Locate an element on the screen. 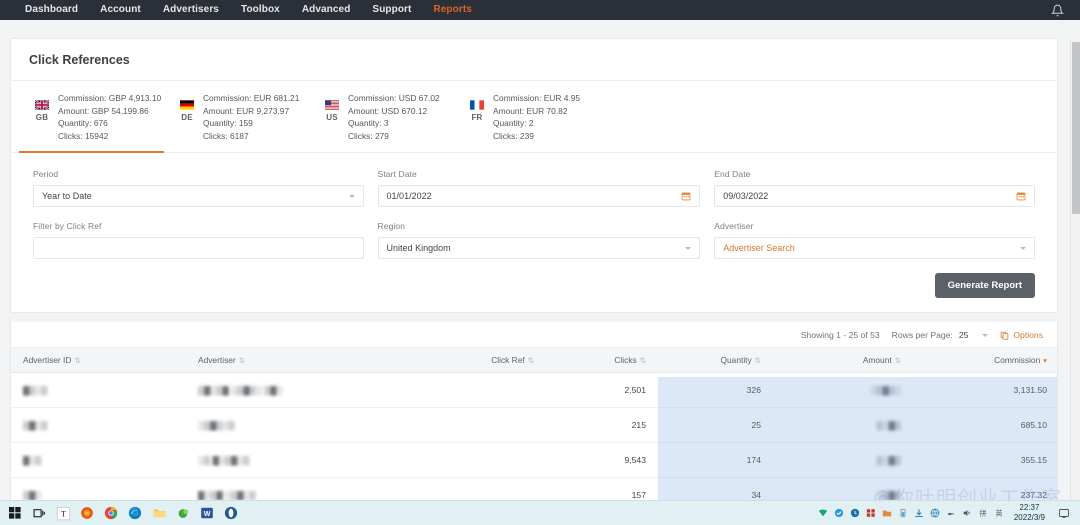 Image resolution: width=1080 pixels, height=525 pixels. advertiser-select: Advertiser Search is located at coordinates (874, 248).